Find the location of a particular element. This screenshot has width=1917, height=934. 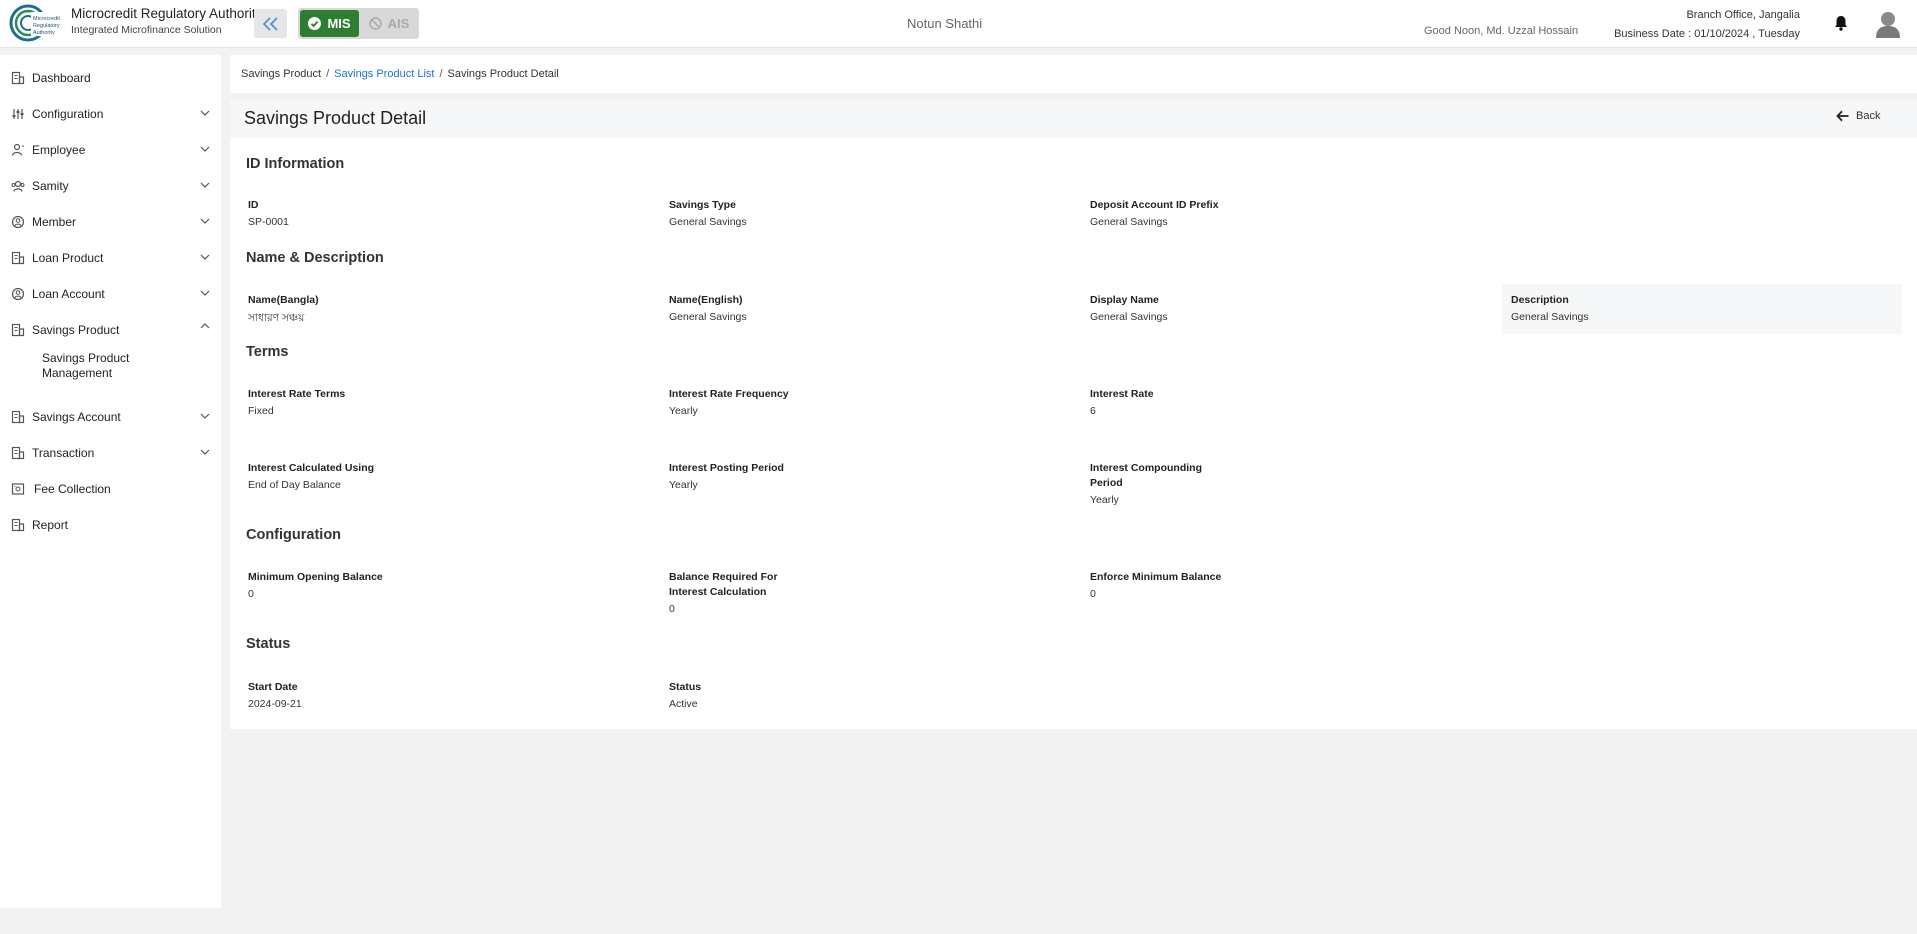

field-label: Name(English) is located at coordinates (706, 300).